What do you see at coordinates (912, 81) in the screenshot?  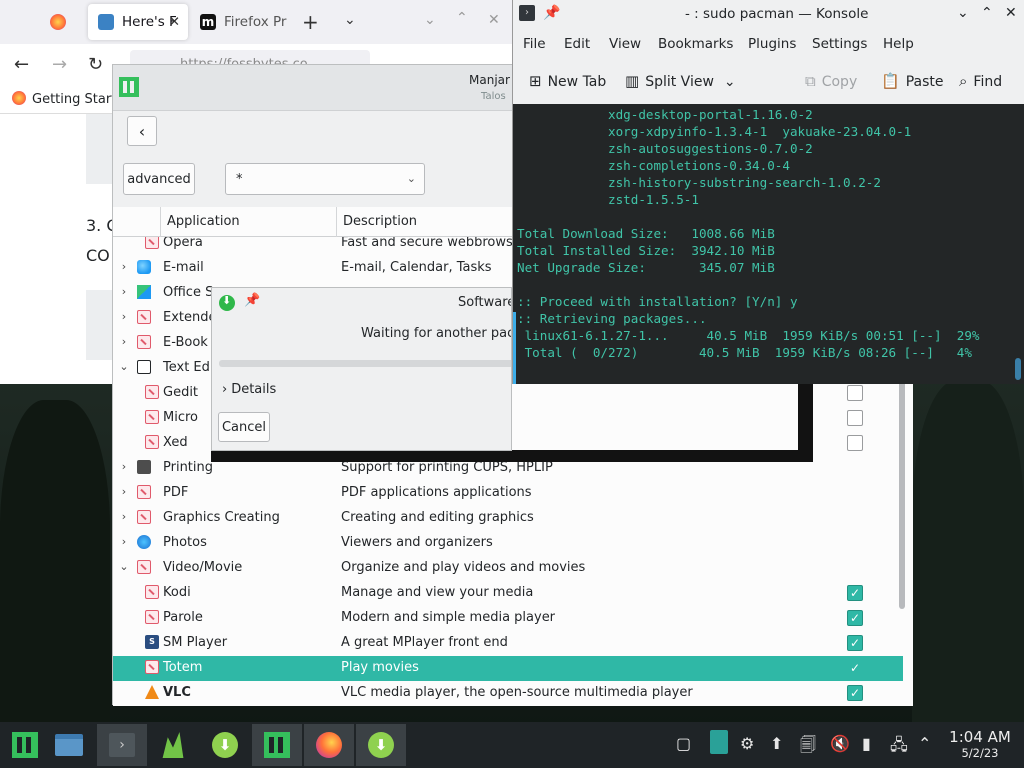 I see `paste-button: 📋 Paste` at bounding box center [912, 81].